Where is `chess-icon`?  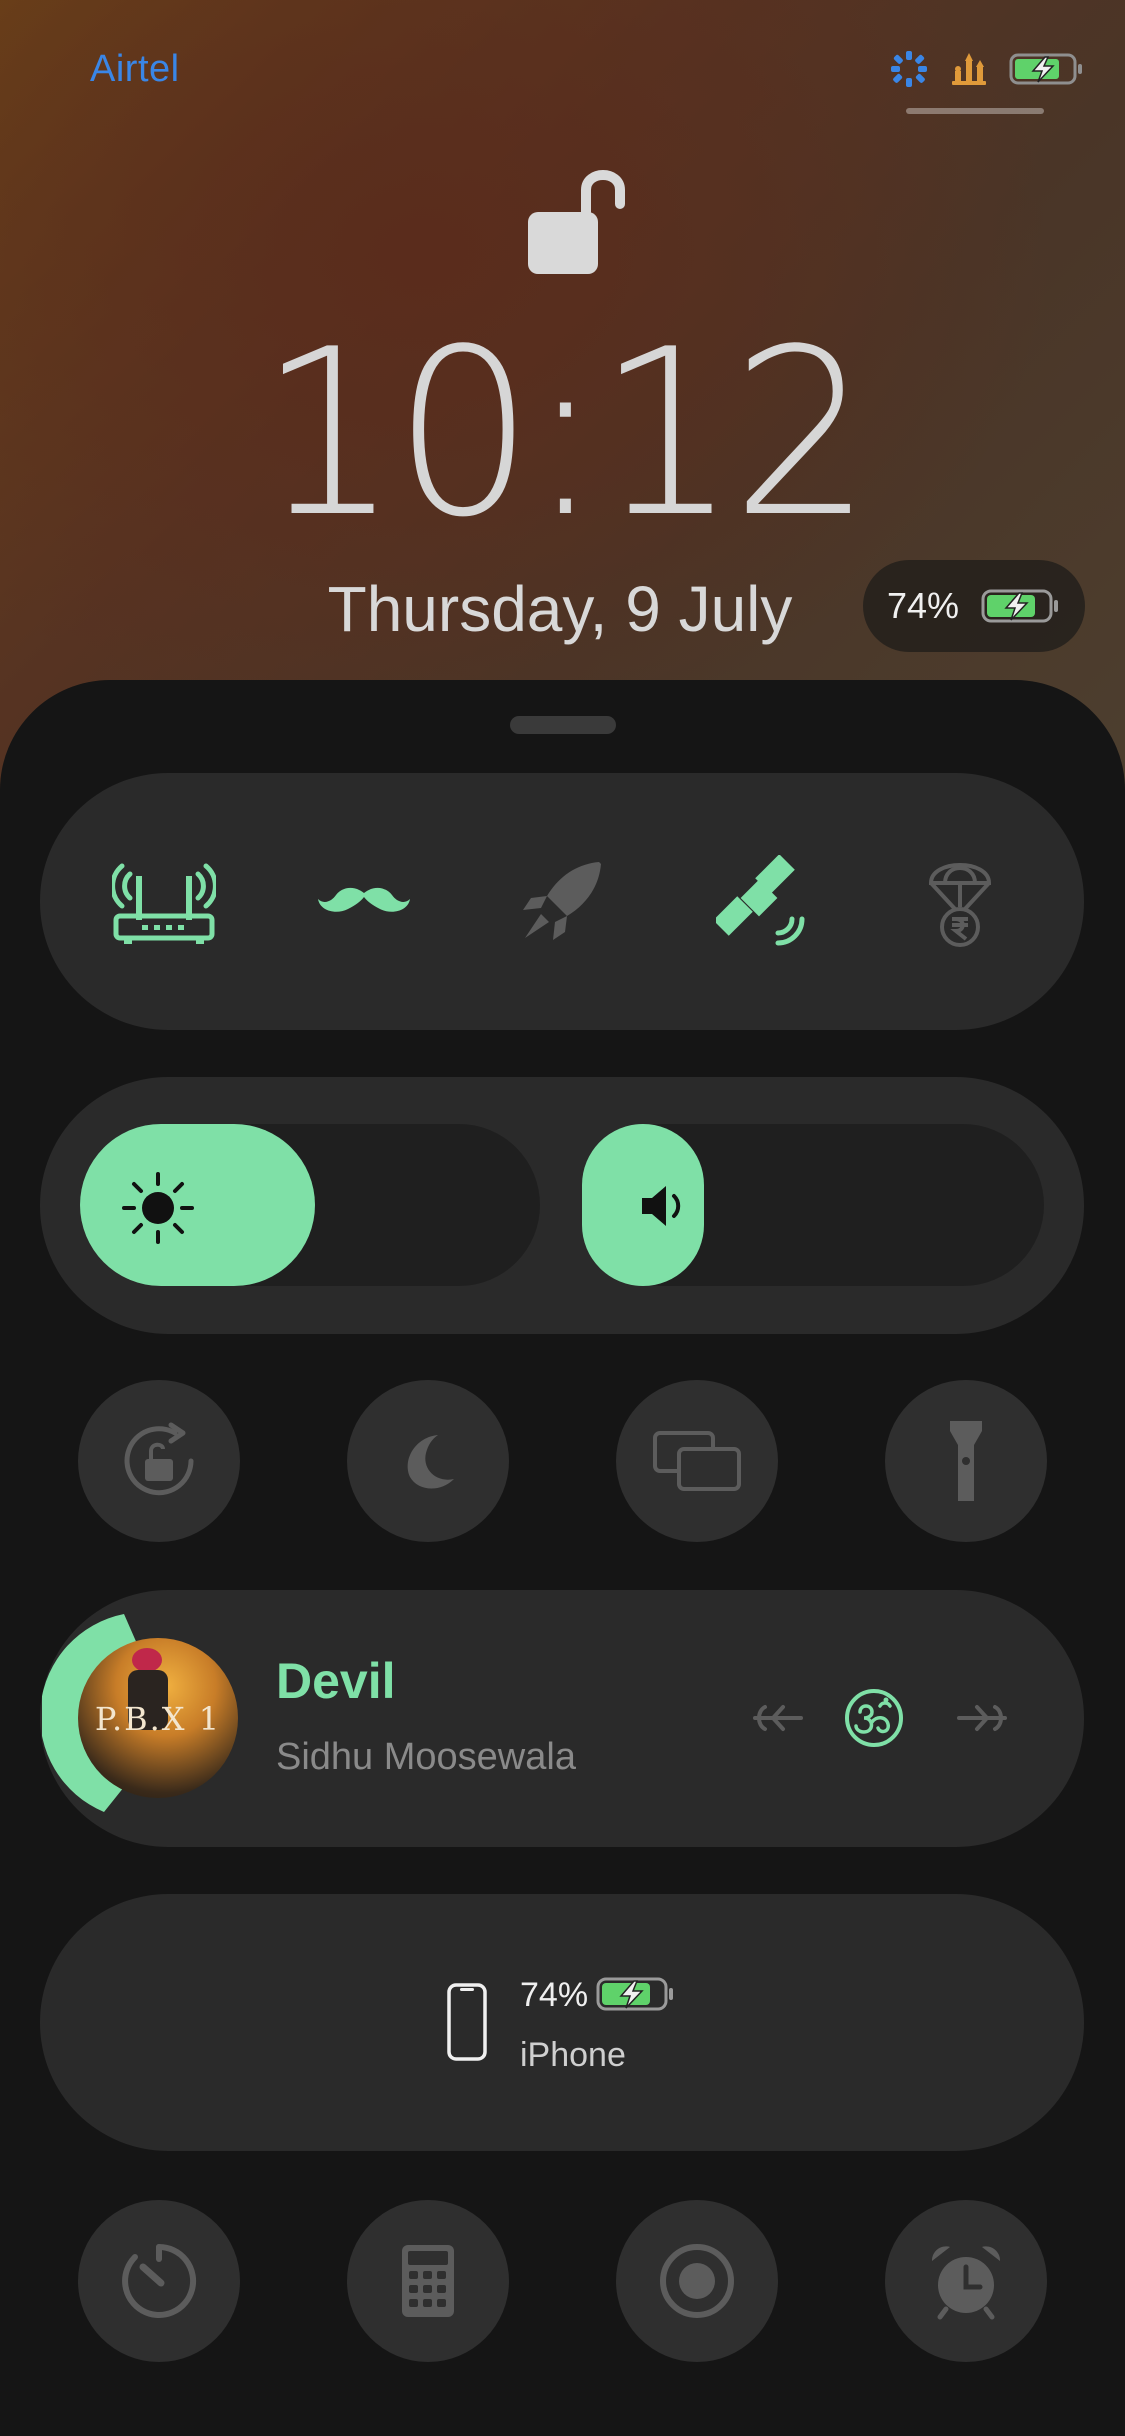
chess-icon is located at coordinates (969, 69).